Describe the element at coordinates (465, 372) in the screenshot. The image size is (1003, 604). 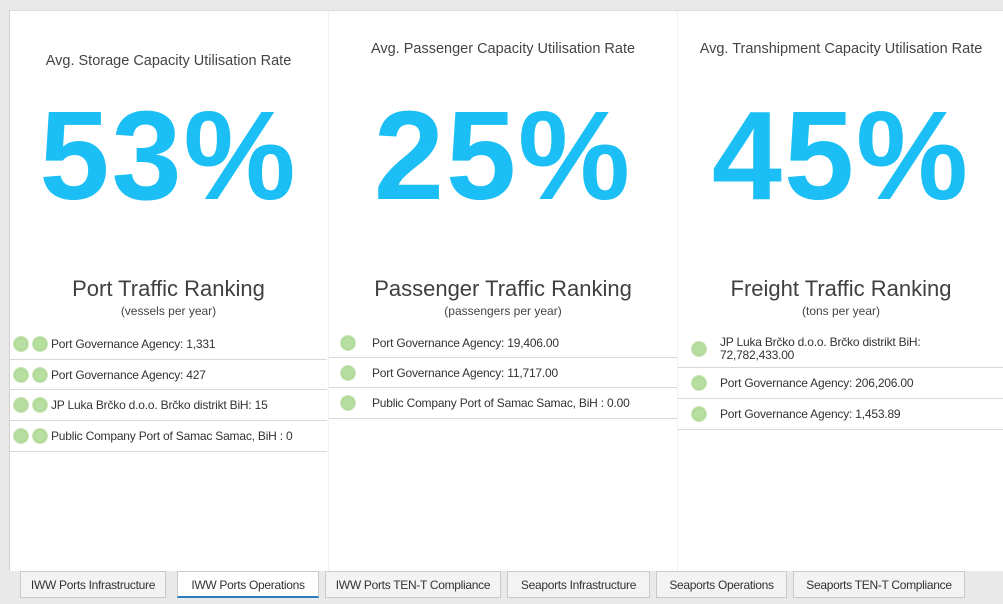
I see `list-item-label: Port Governance Agency: 11,717.00` at that location.